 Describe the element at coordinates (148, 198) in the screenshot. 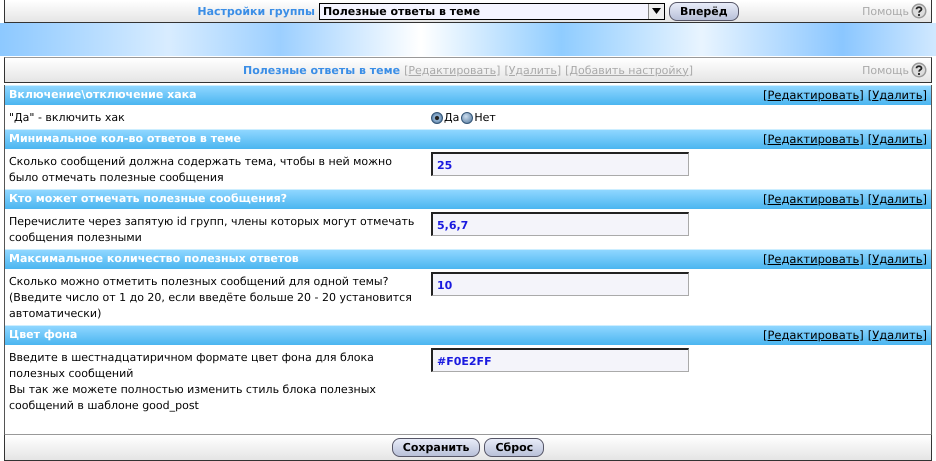

I see `setting-title: Кто может отмечать полезные сообщения?` at that location.